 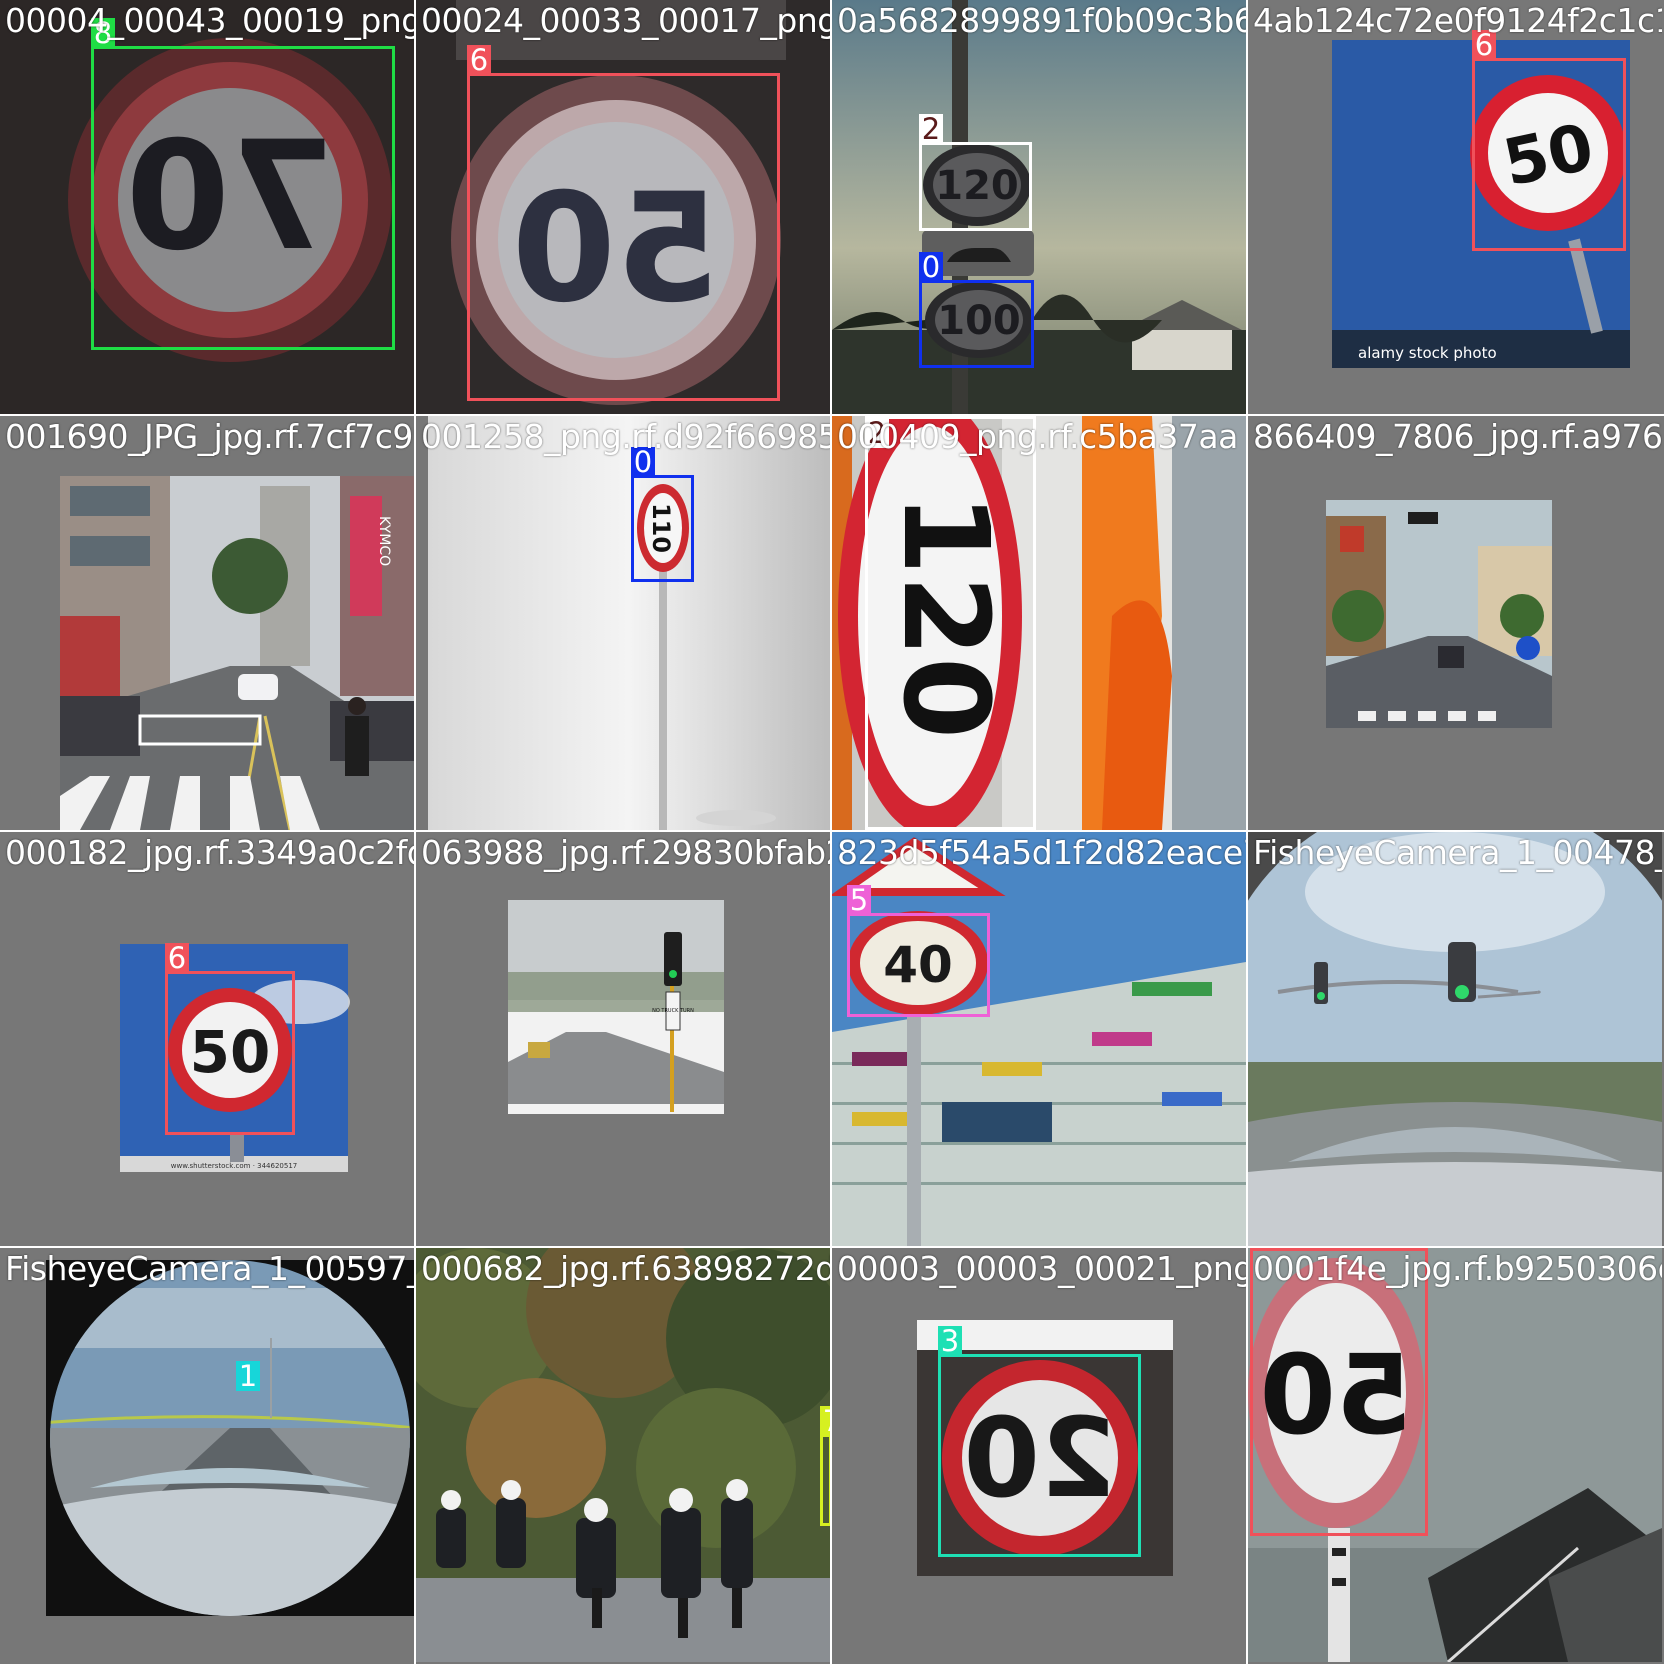 I want to click on tile-image: 120 100, so click(x=1039, y=207).